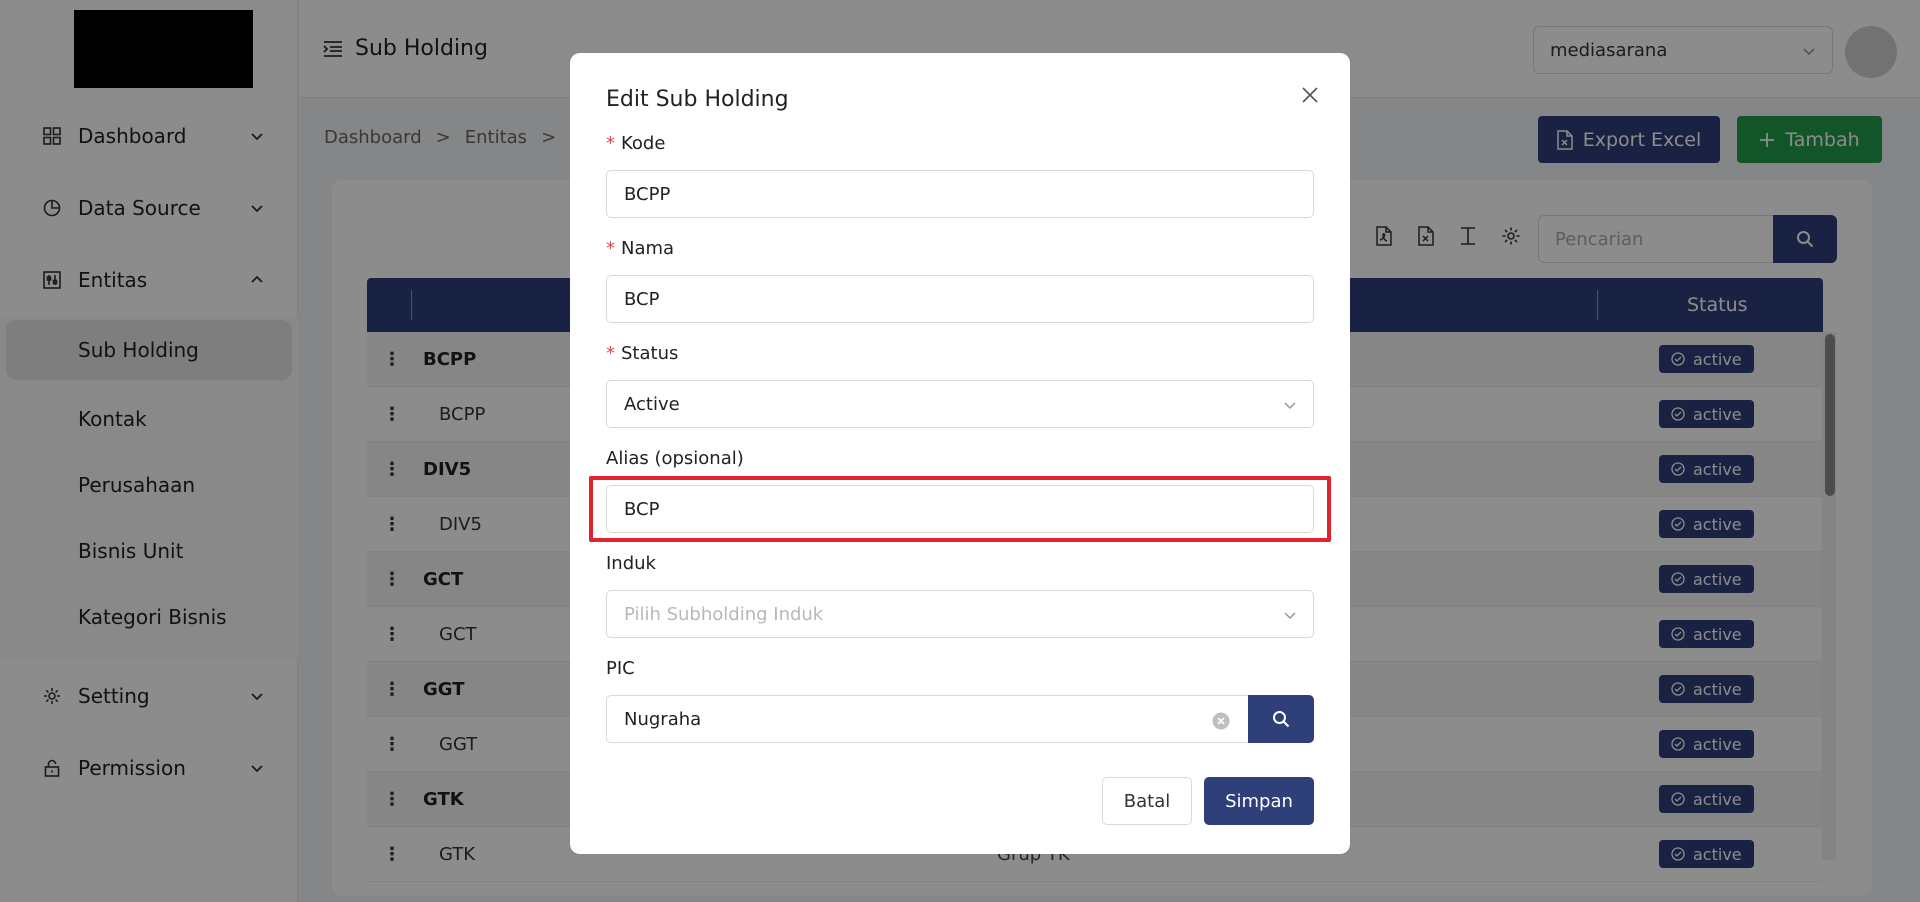 The width and height of the screenshot is (1920, 902). What do you see at coordinates (663, 719) in the screenshot?
I see `pic-value: Nugraha` at bounding box center [663, 719].